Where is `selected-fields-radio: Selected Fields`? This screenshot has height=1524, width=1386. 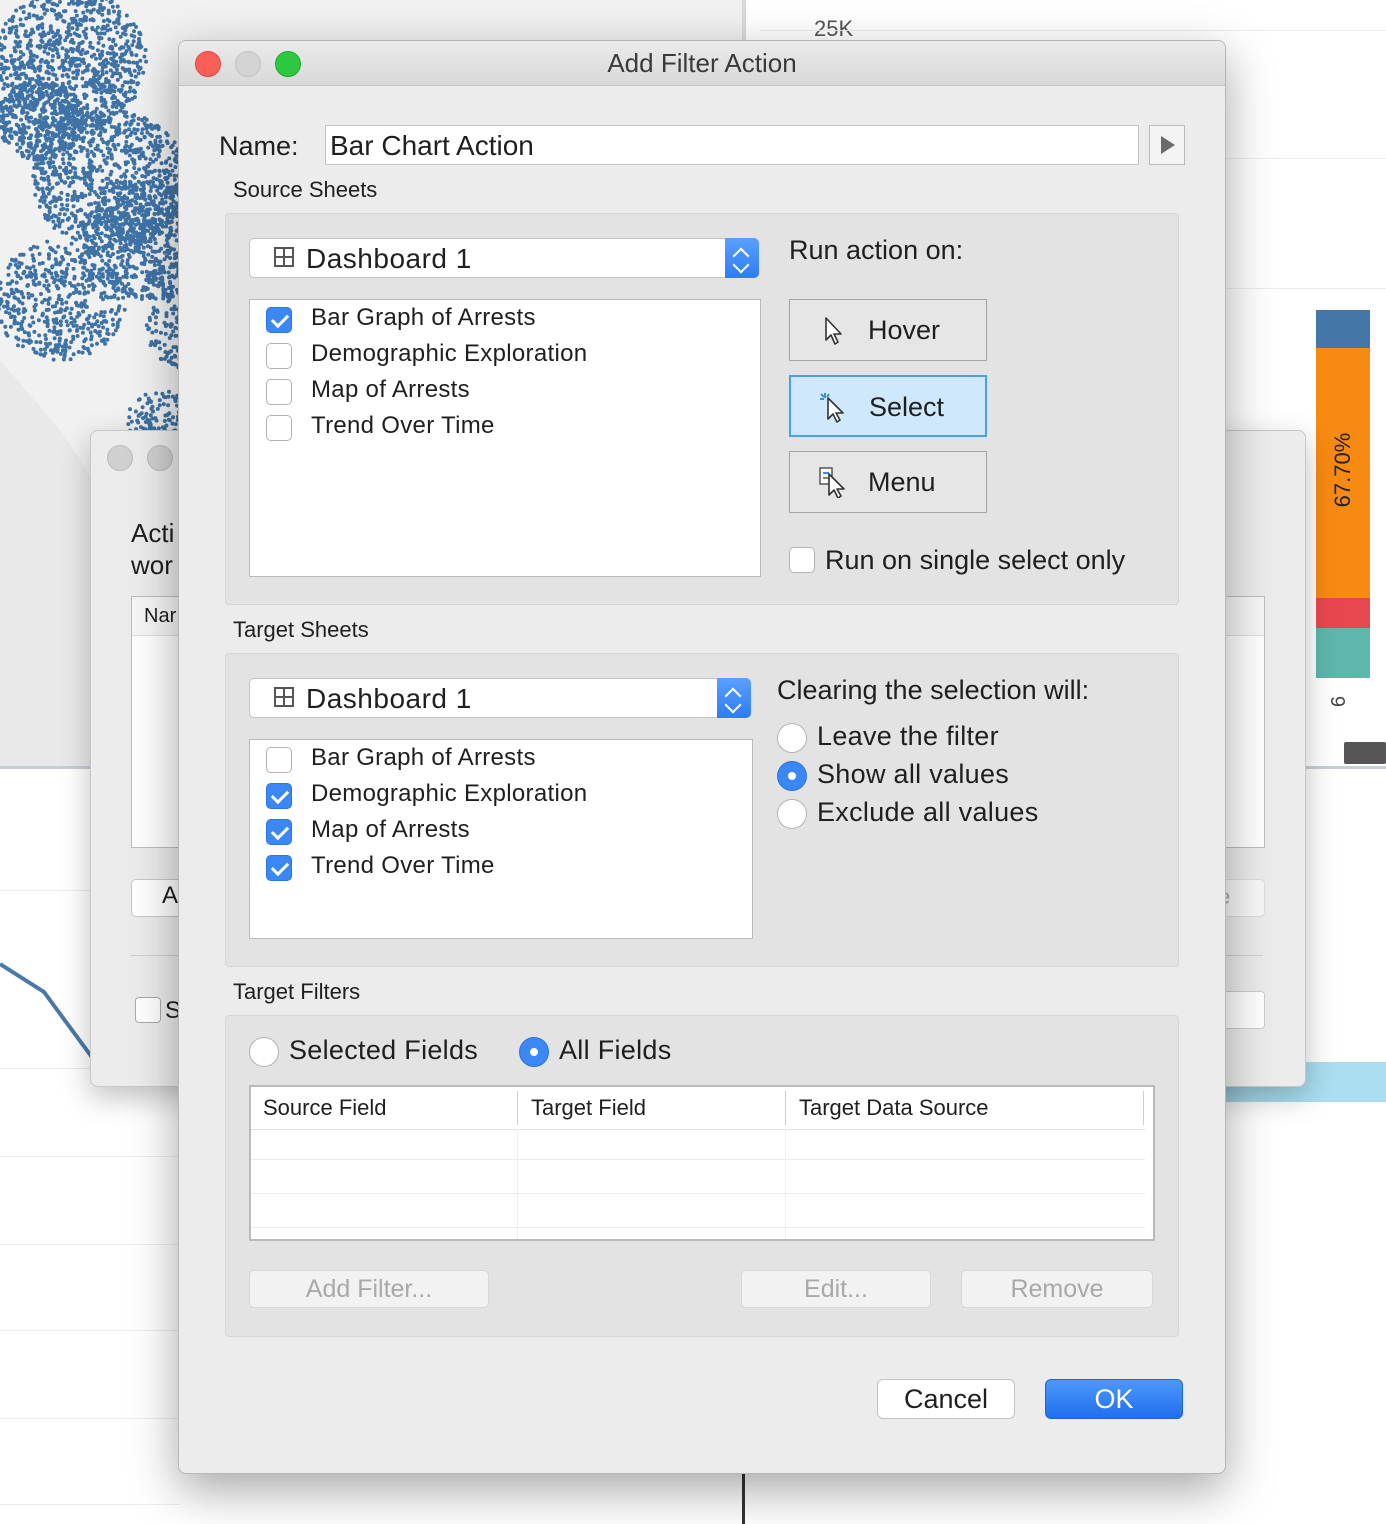 selected-fields-radio: Selected Fields is located at coordinates (379, 1054).